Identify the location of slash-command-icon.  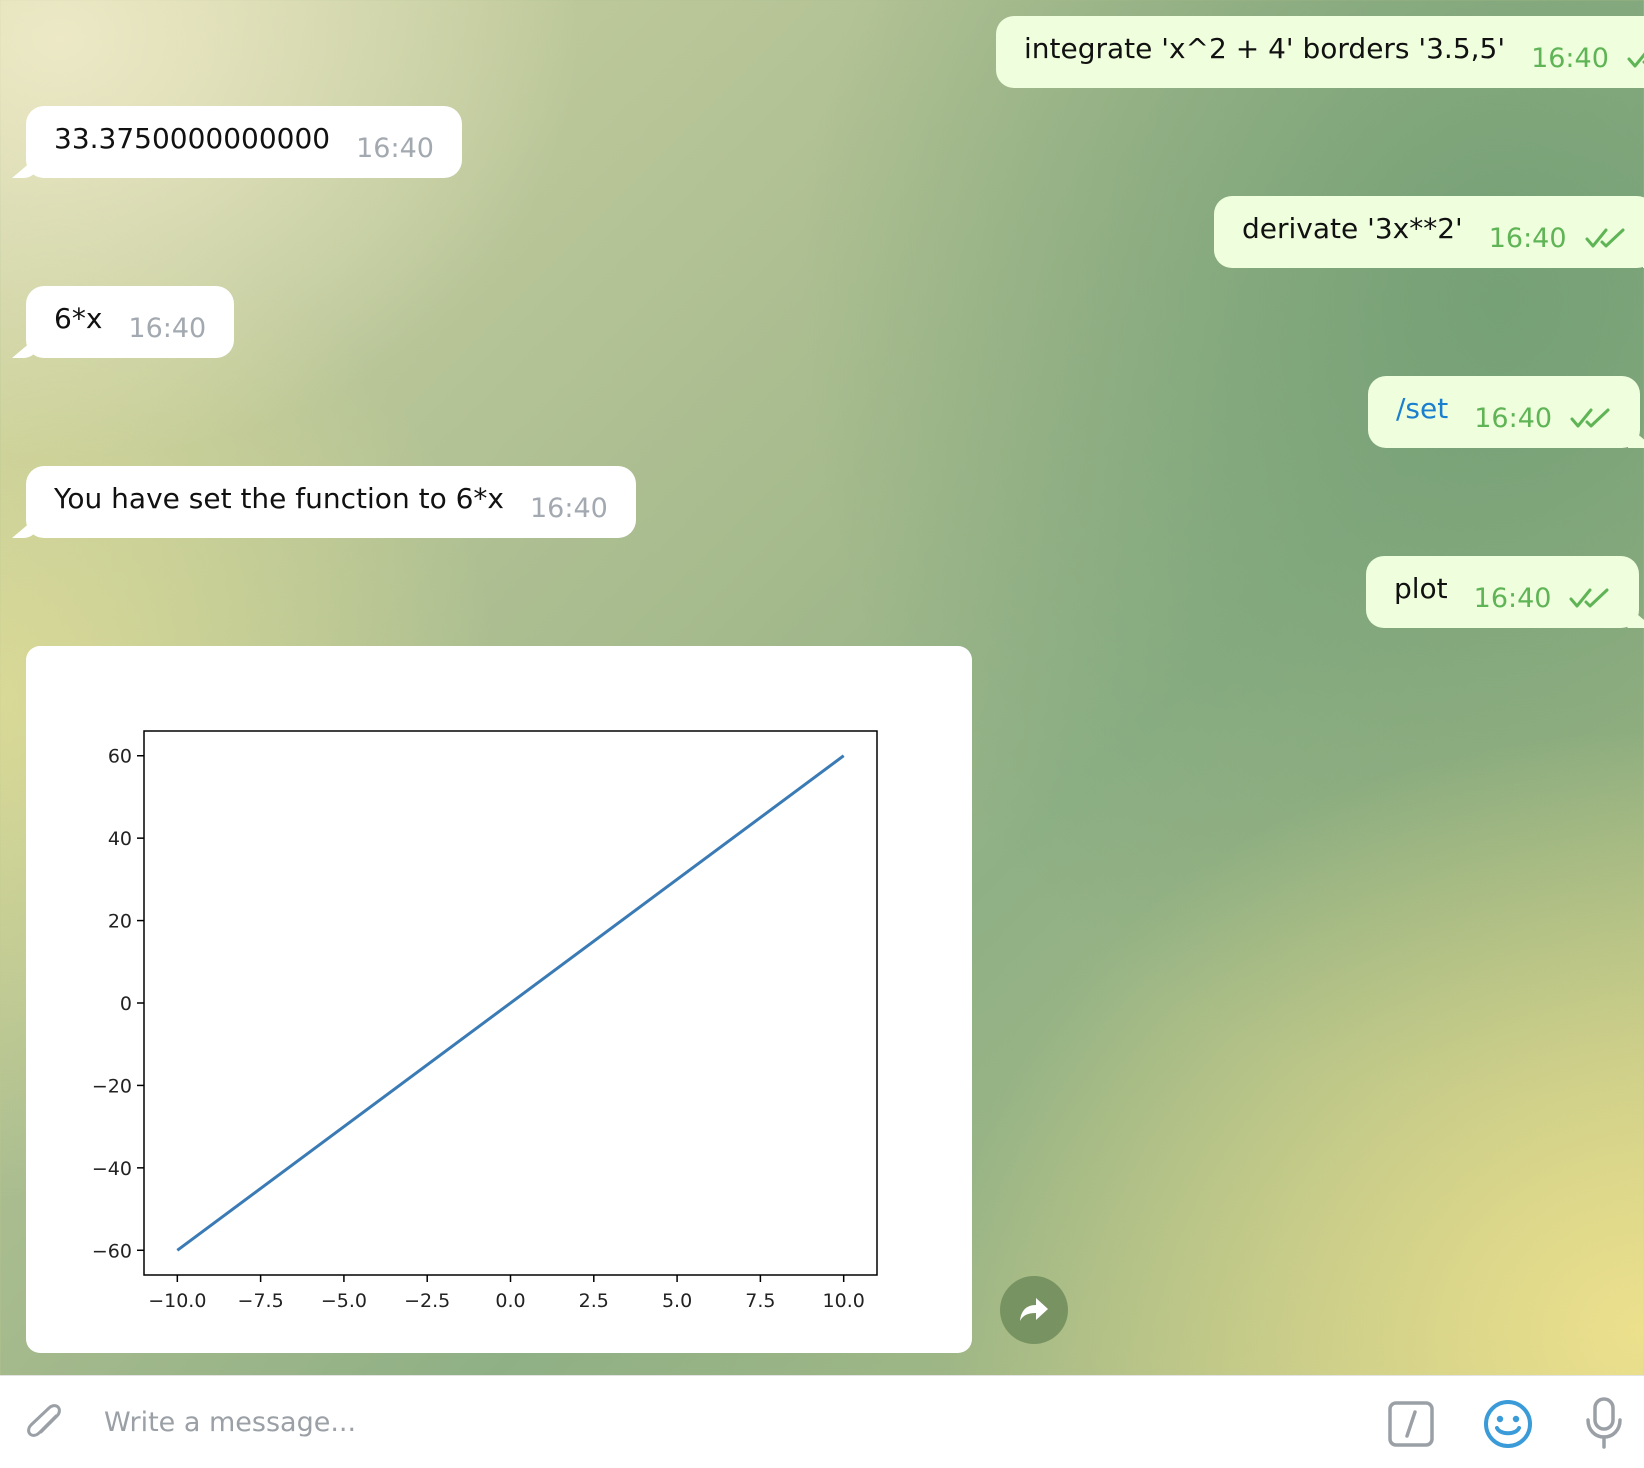
(1411, 1424).